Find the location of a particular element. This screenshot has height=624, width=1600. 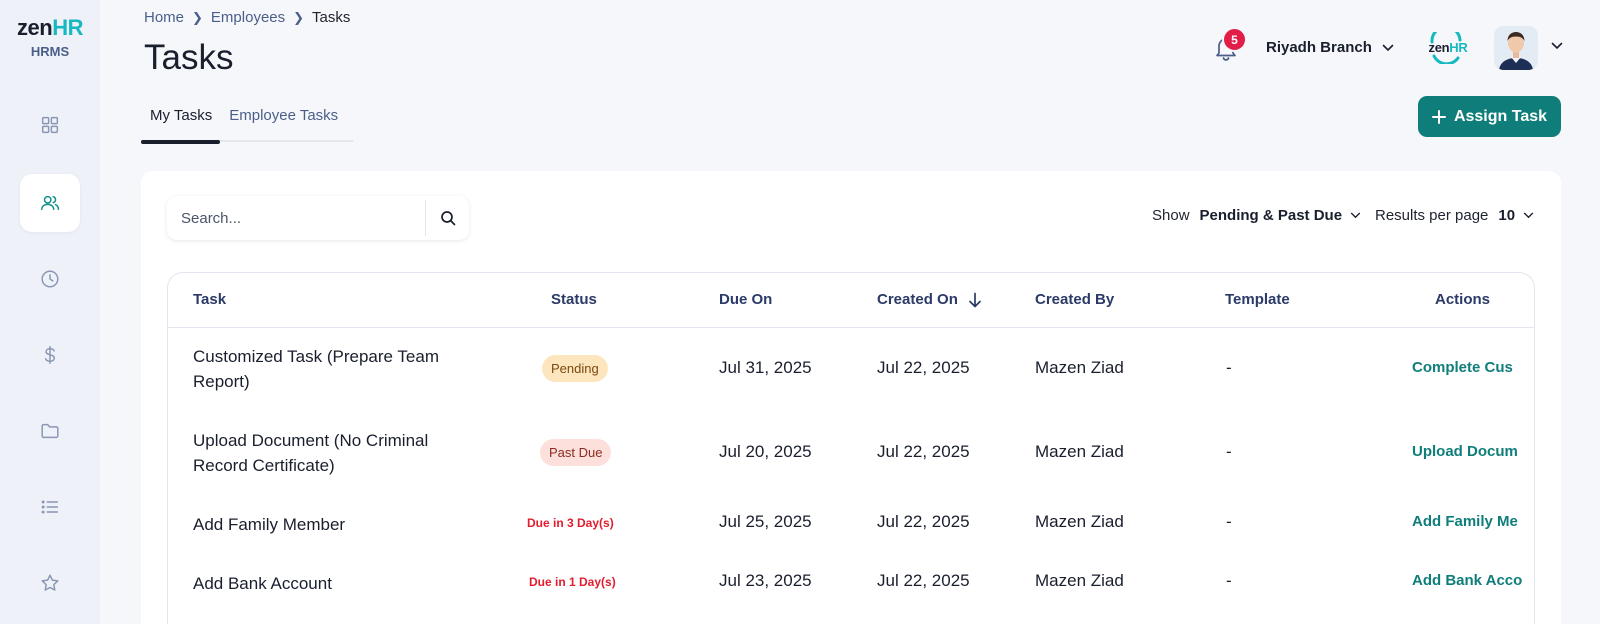

search-box is located at coordinates (318, 218).